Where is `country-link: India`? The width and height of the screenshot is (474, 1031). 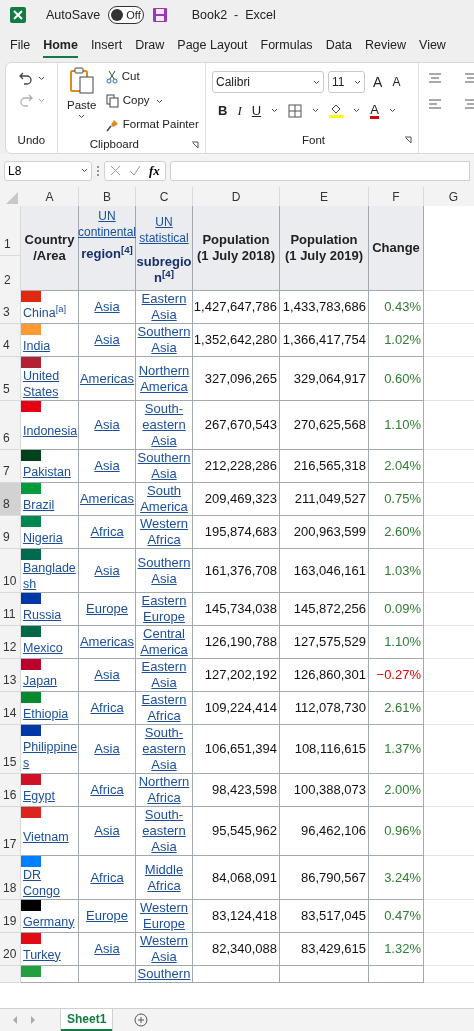 country-link: India is located at coordinates (37, 345).